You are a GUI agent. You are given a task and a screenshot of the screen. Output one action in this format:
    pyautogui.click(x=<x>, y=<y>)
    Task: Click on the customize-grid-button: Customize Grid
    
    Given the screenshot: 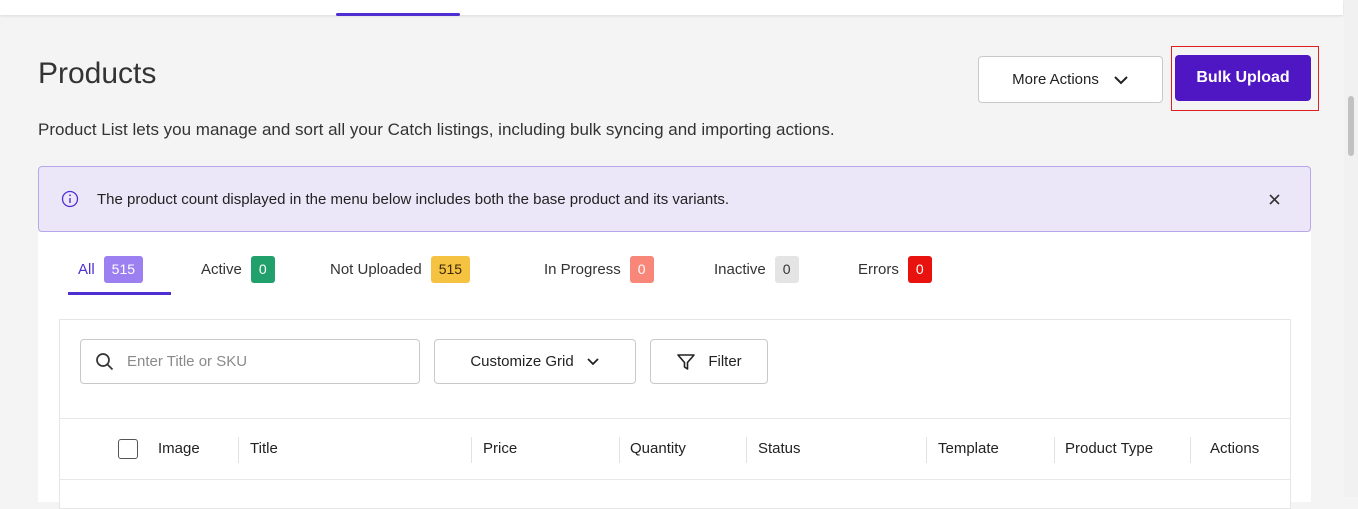 What is the action you would take?
    pyautogui.click(x=535, y=361)
    